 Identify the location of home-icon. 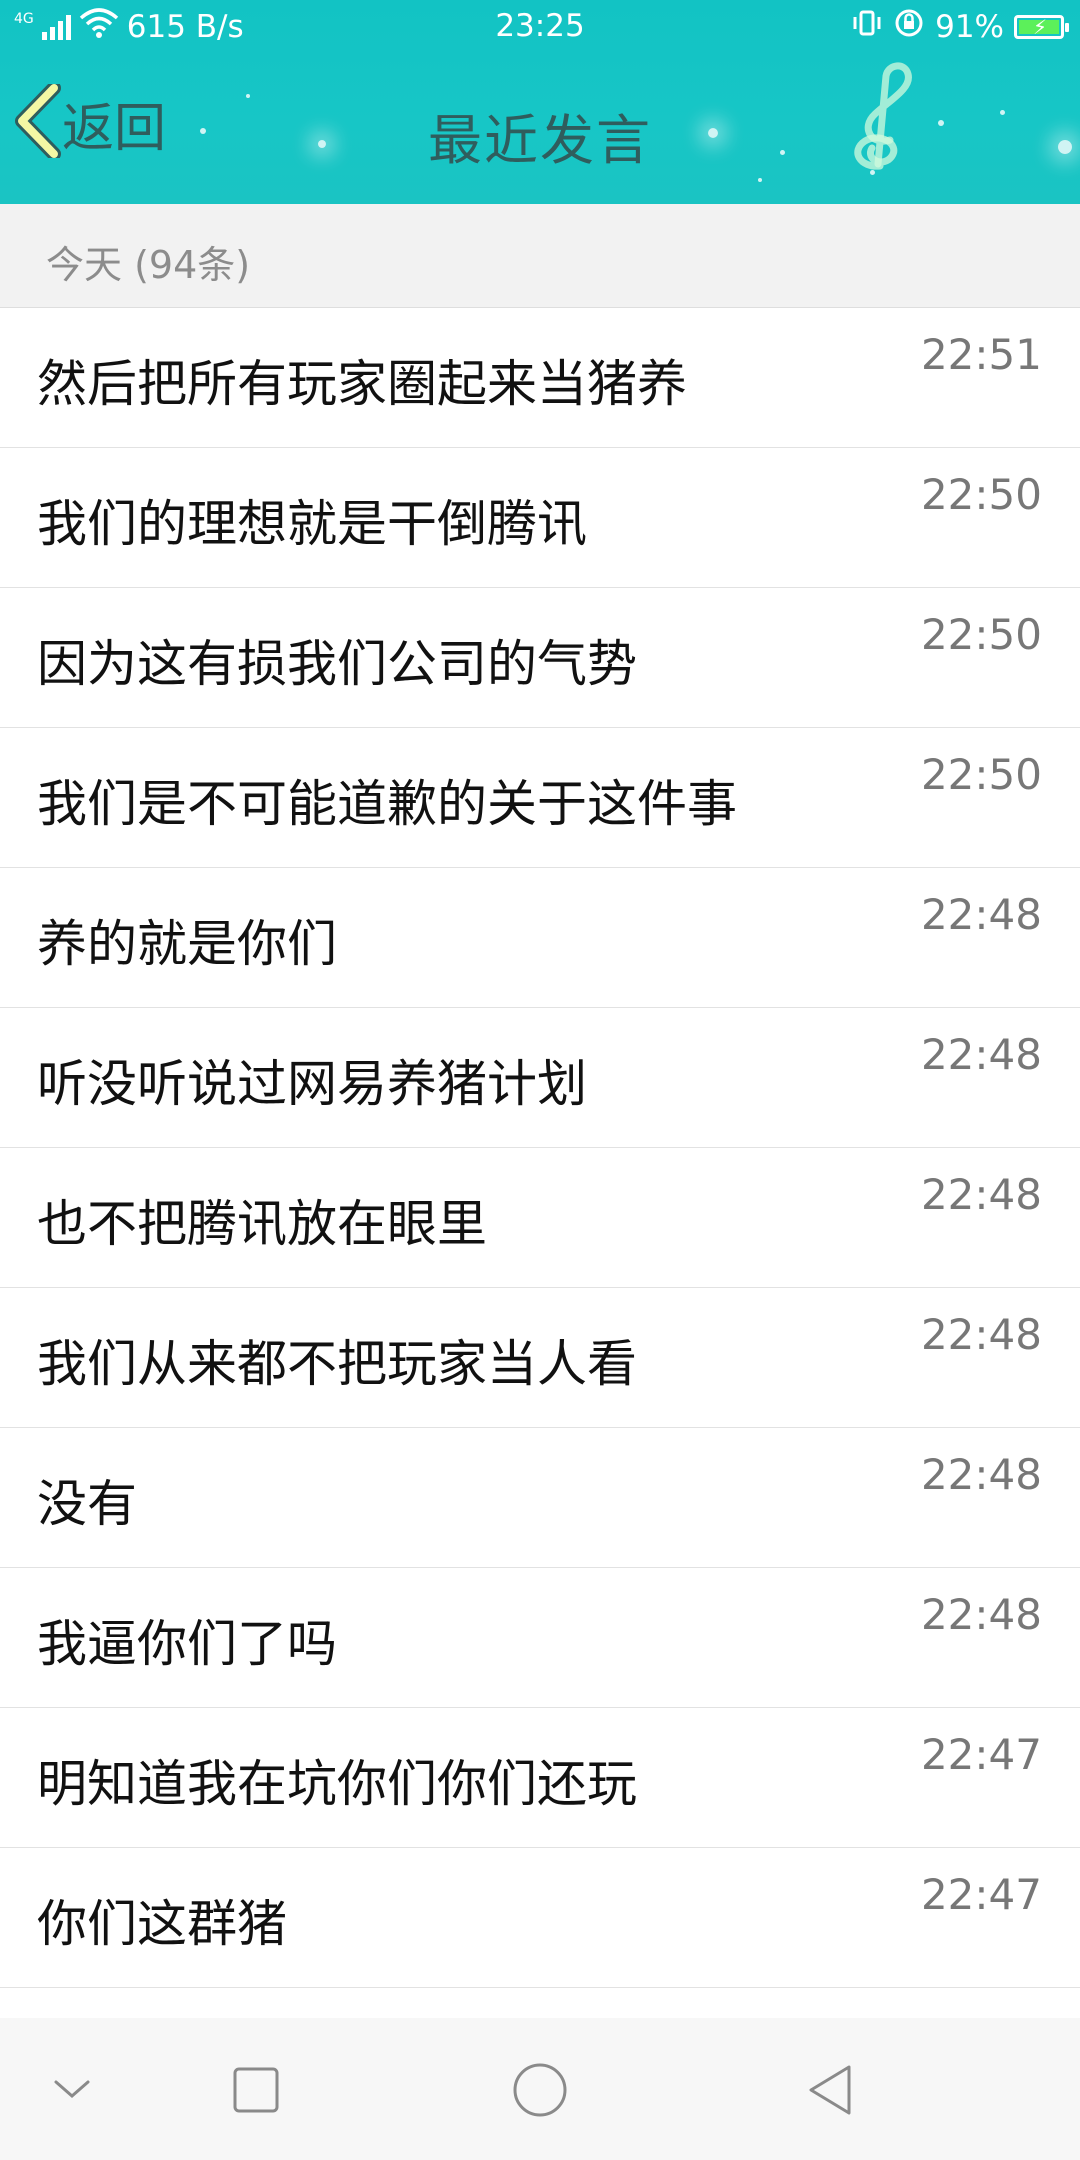
(540, 2090).